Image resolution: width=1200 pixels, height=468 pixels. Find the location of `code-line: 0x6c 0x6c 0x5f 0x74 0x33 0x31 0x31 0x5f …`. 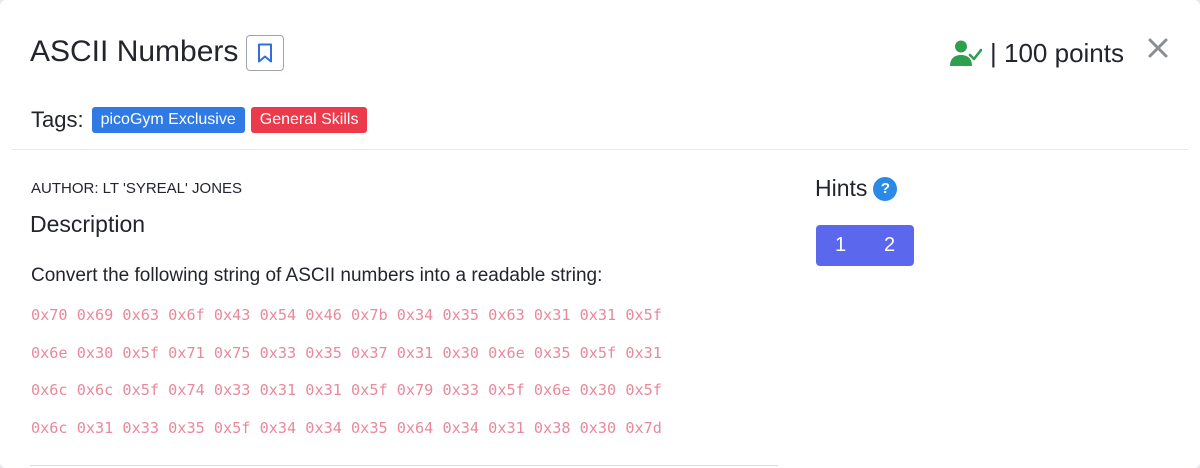

code-line: 0x6c 0x6c 0x5f 0x74 0x33 0x31 0x31 0x5f … is located at coordinates (346, 390).